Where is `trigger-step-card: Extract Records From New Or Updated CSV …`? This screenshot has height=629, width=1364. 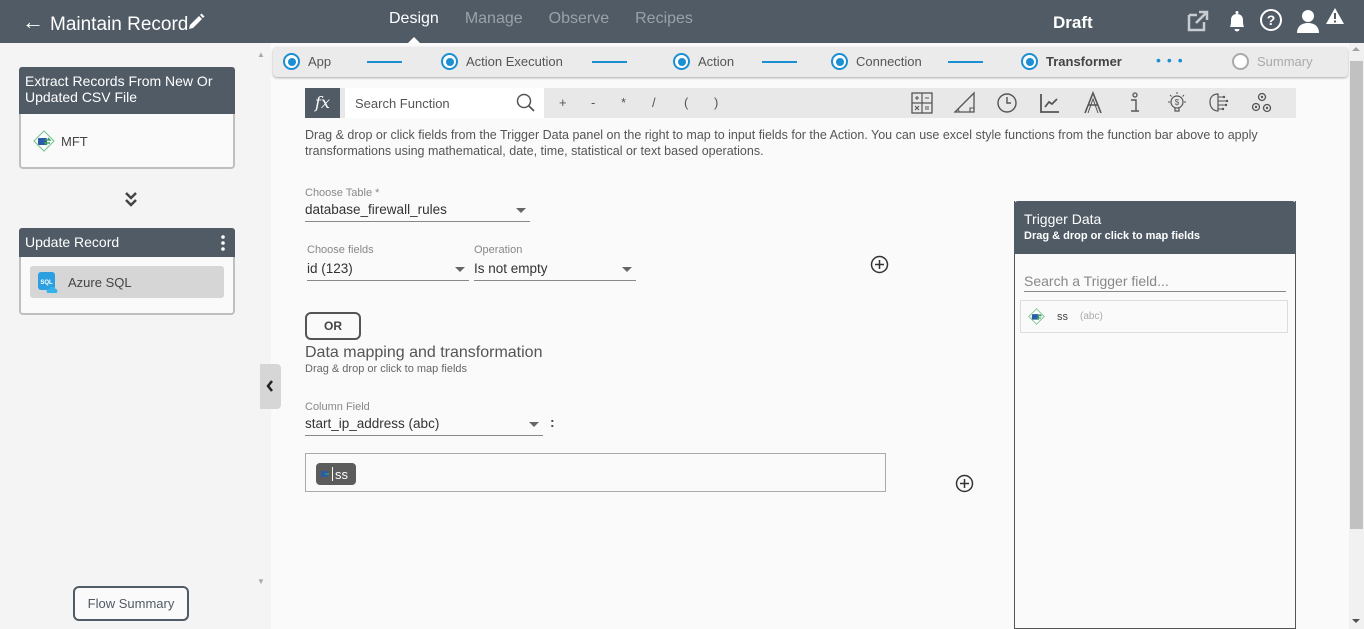
trigger-step-card: Extract Records From New Or Updated CSV … is located at coordinates (127, 118).